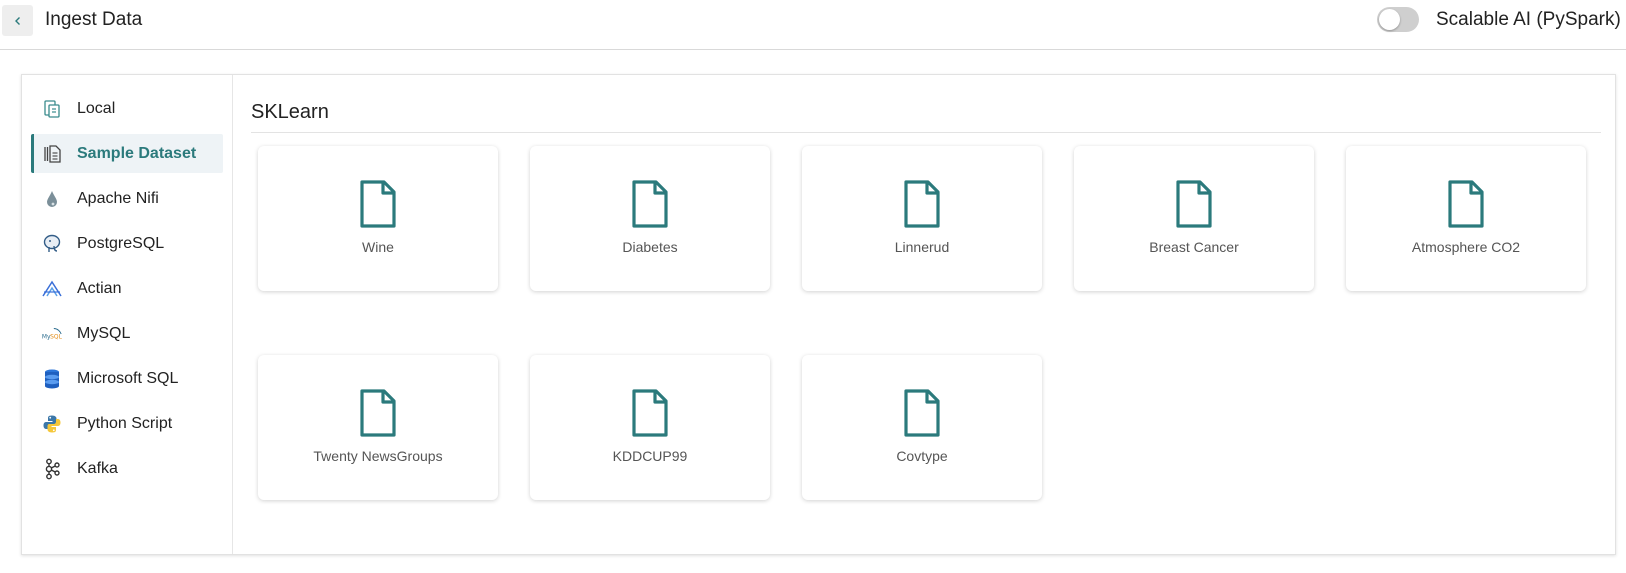 Image resolution: width=1626 pixels, height=573 pixels. I want to click on sidebar-item-postgresql: PostgreSQL, so click(127, 243).